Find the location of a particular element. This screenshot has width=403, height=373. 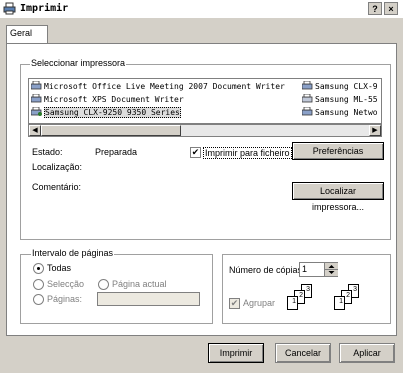

printer-name: Microsoft XPS Document Writer is located at coordinates (114, 99).